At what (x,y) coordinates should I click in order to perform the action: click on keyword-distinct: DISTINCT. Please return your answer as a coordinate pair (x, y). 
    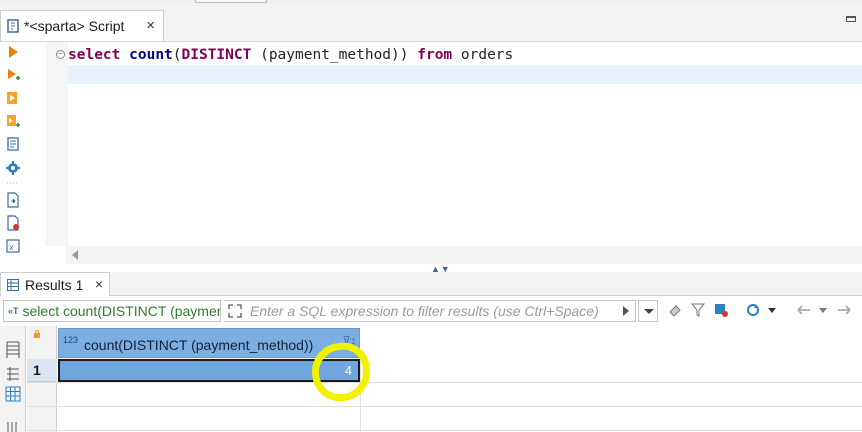
    Looking at the image, I should click on (216, 55).